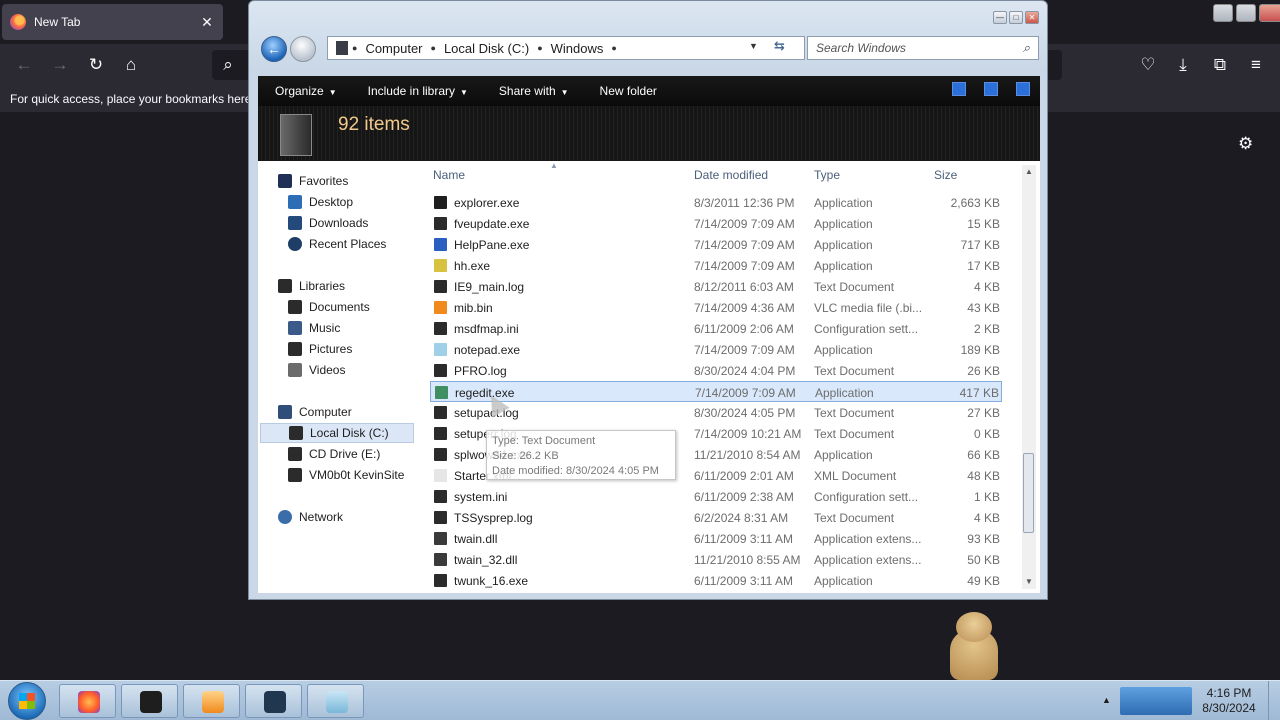 The width and height of the screenshot is (1280, 720). What do you see at coordinates (1246, 13) in the screenshot?
I see `maximize-icon` at bounding box center [1246, 13].